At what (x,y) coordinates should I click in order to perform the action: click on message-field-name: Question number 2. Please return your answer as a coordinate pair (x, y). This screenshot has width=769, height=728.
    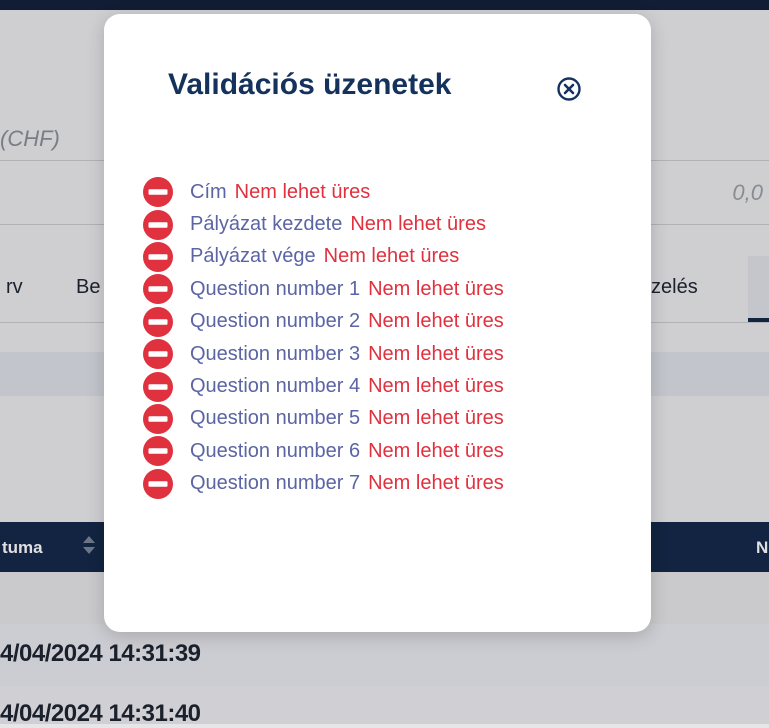
    Looking at the image, I should click on (275, 321).